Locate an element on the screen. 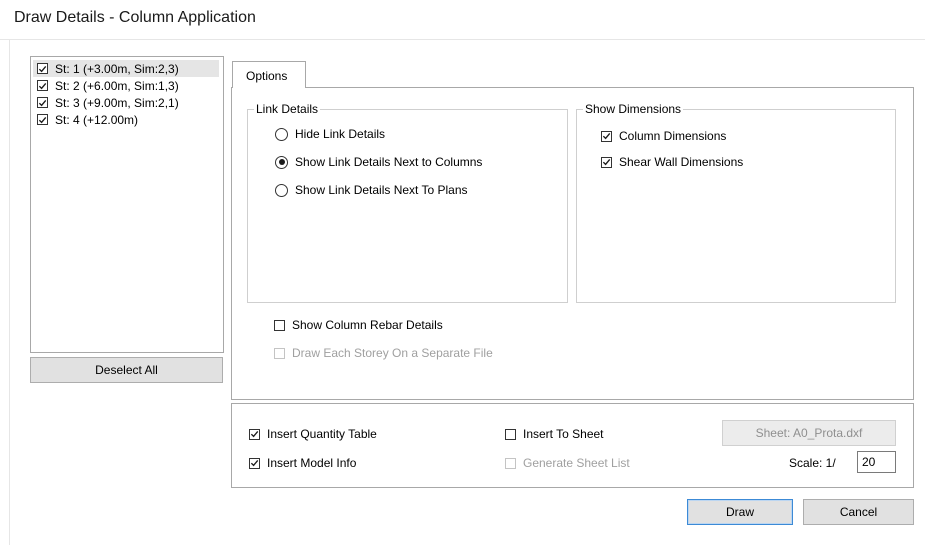  column-dimensions-label: Column Dimensions is located at coordinates (673, 136).